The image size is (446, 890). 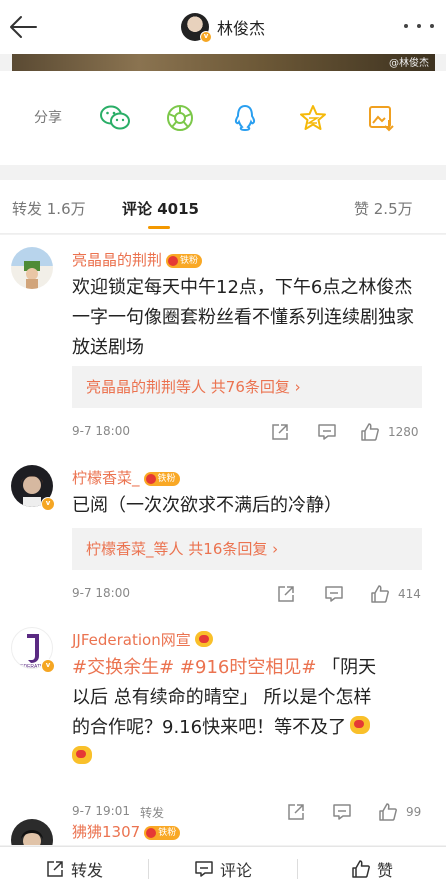 I want to click on comment-text-part: 以后 总有续命的晴空」 所以是个怎样, so click(x=222, y=697).